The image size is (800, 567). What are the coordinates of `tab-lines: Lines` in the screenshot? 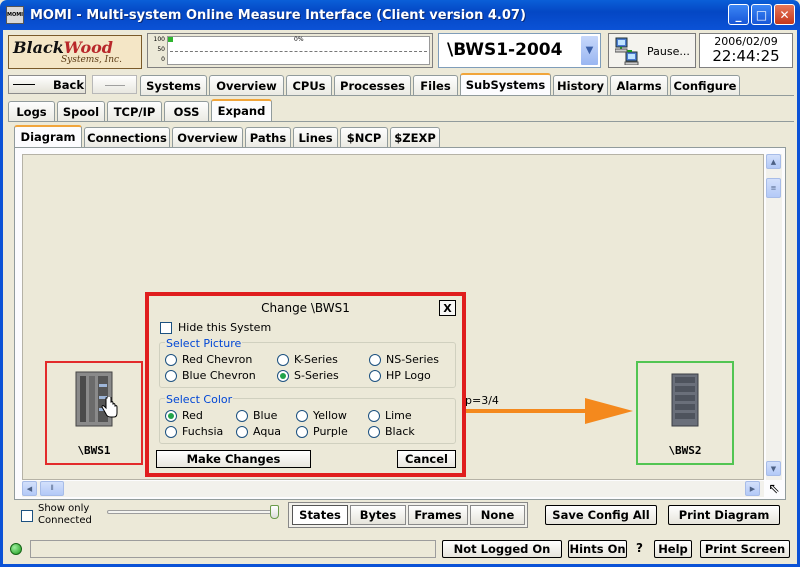 It's located at (315, 137).